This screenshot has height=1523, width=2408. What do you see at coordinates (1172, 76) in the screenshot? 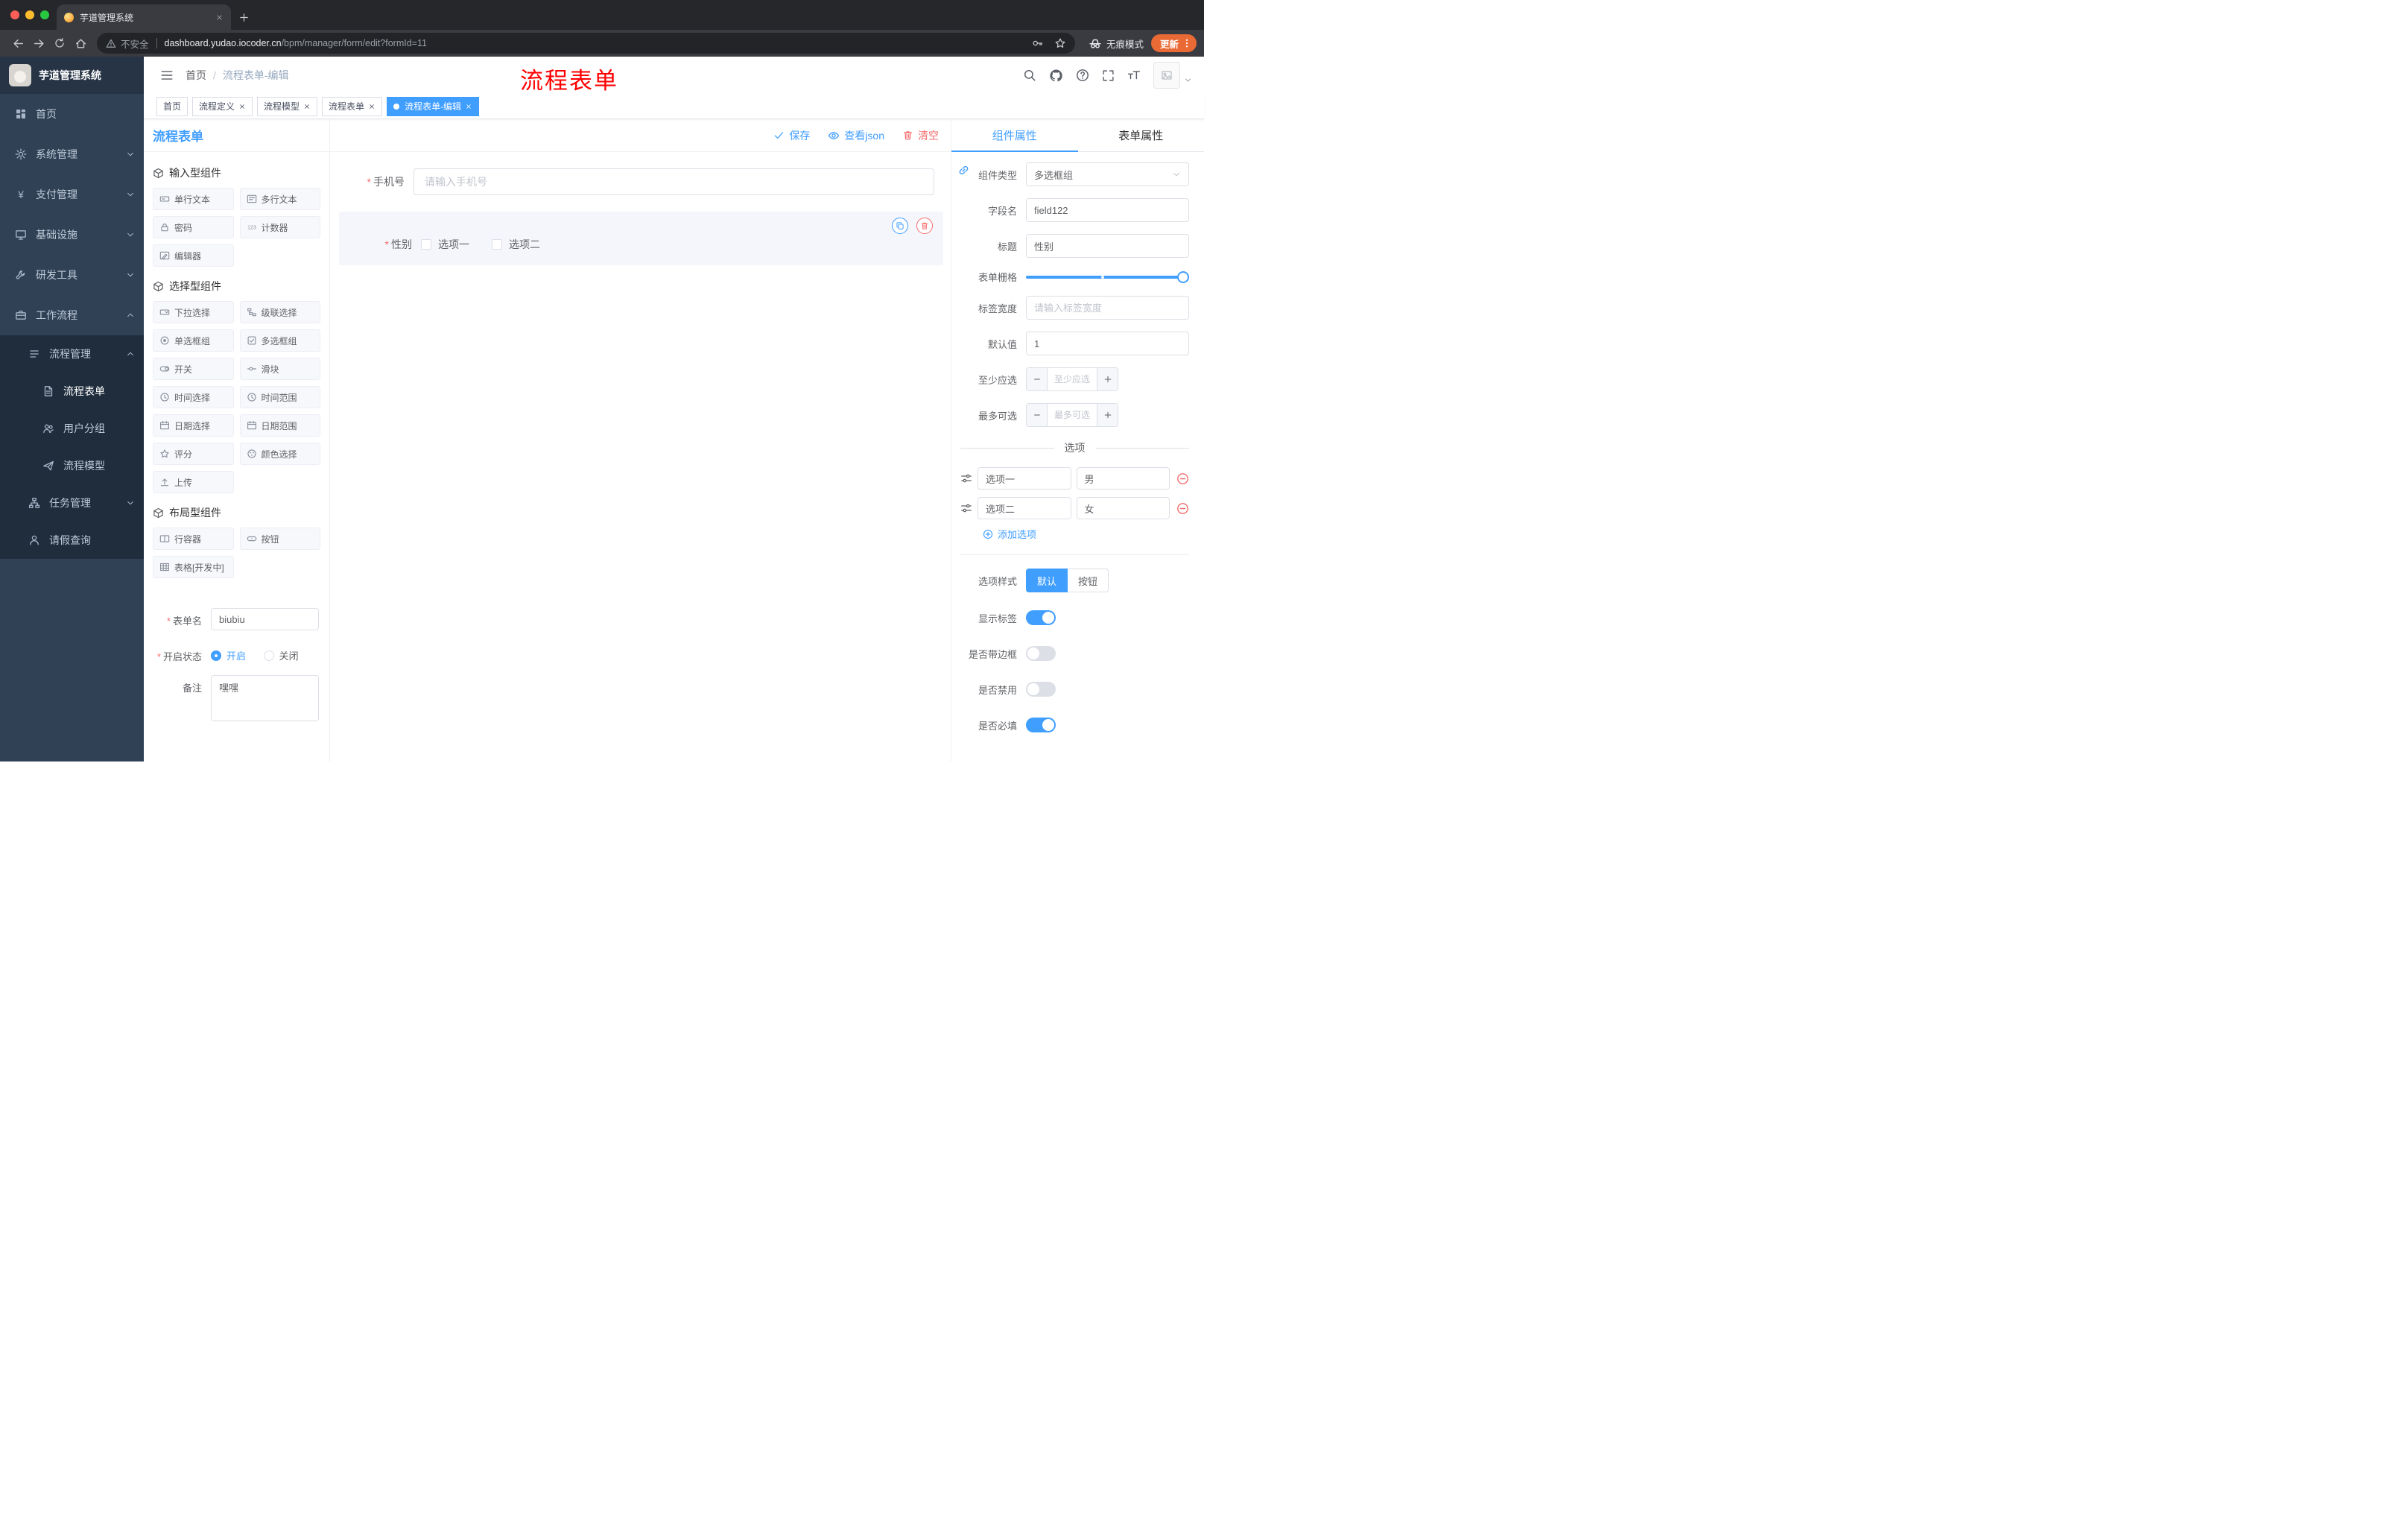
I see `user-avatar-menu` at bounding box center [1172, 76].